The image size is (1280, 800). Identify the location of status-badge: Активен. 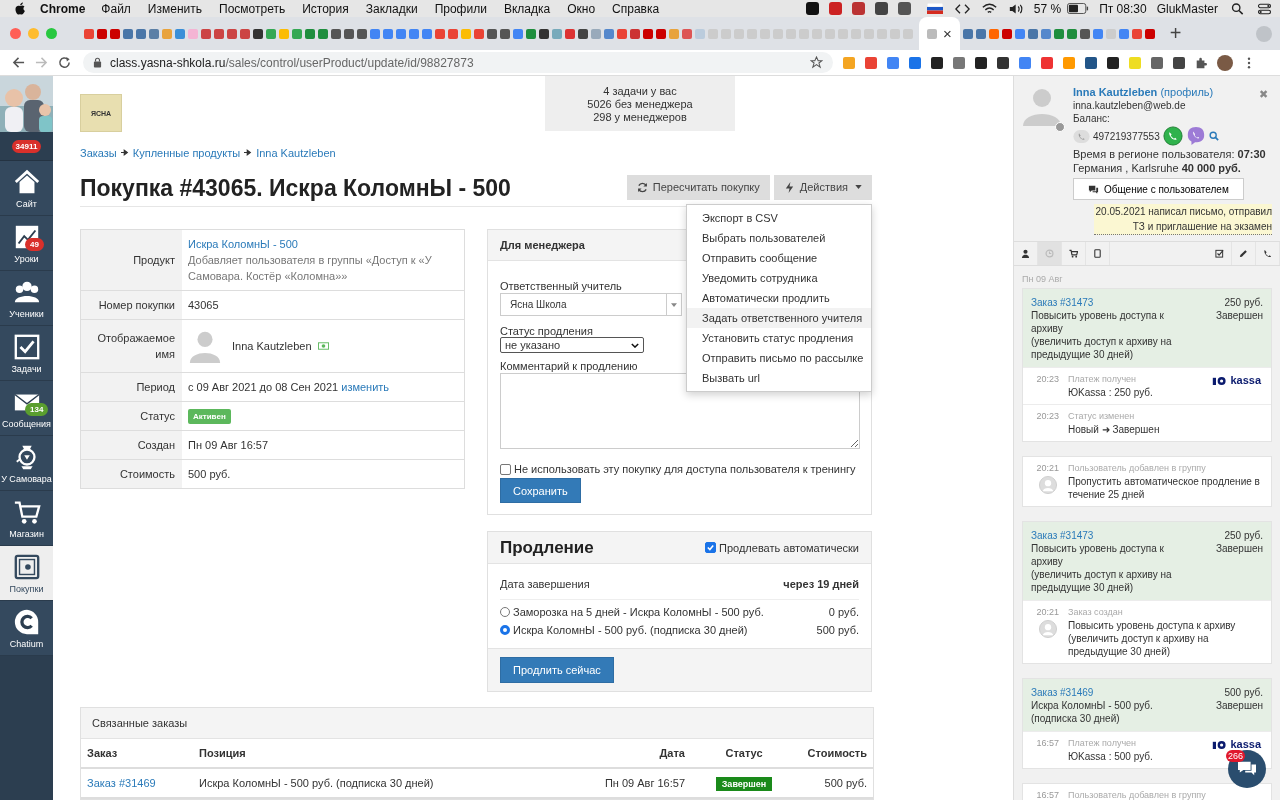
(209, 416).